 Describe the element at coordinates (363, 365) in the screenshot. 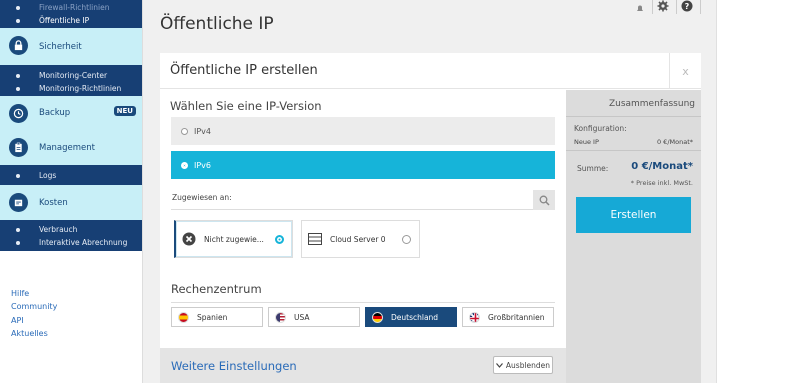

I see `more-settings-bar: Weitere Einstellungen Ausblenden` at that location.